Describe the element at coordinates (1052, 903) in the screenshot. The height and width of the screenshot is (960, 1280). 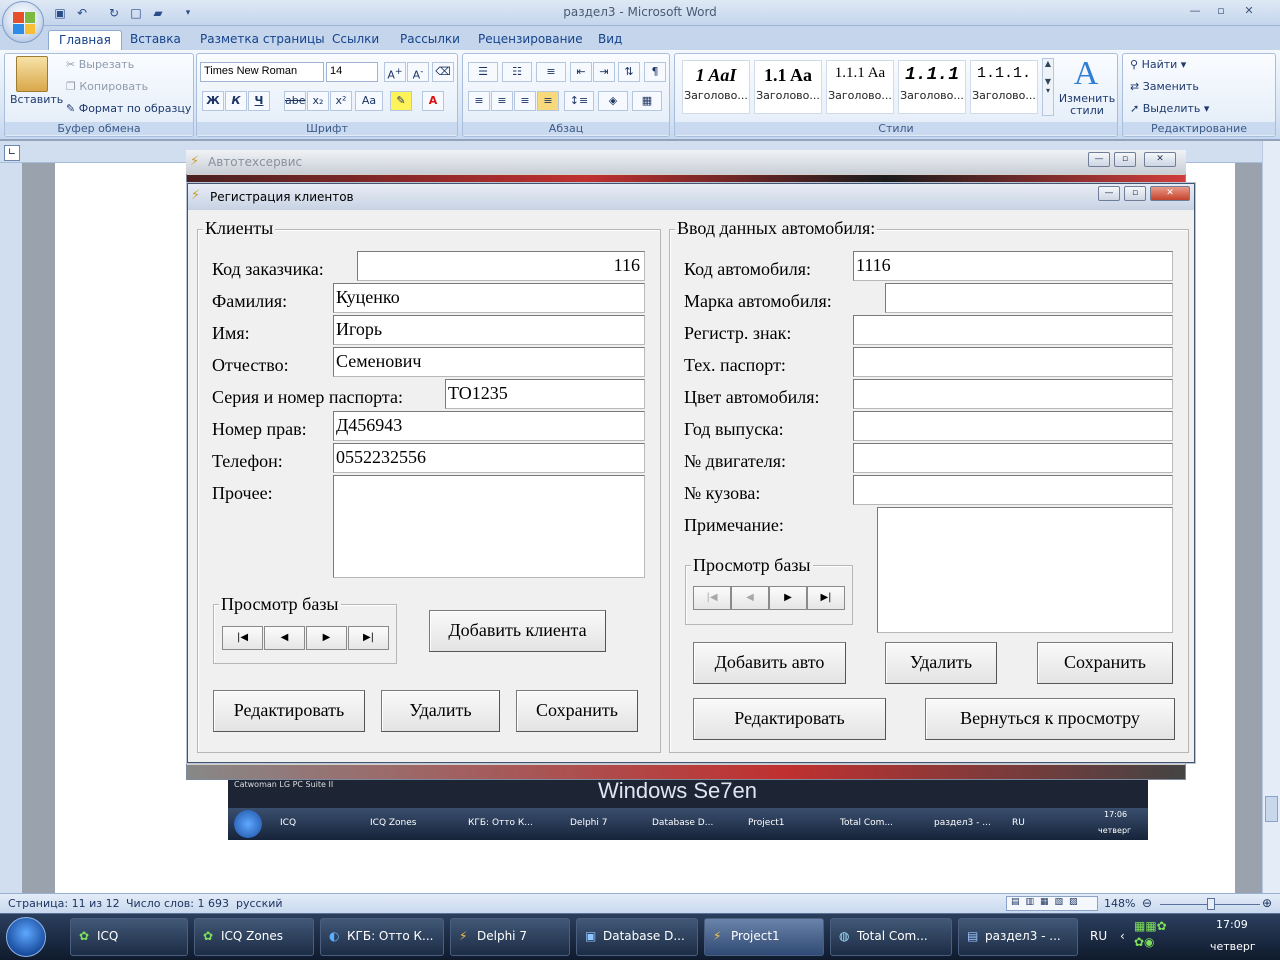
I see `view-buttons: ▤▥▦▧▨` at that location.